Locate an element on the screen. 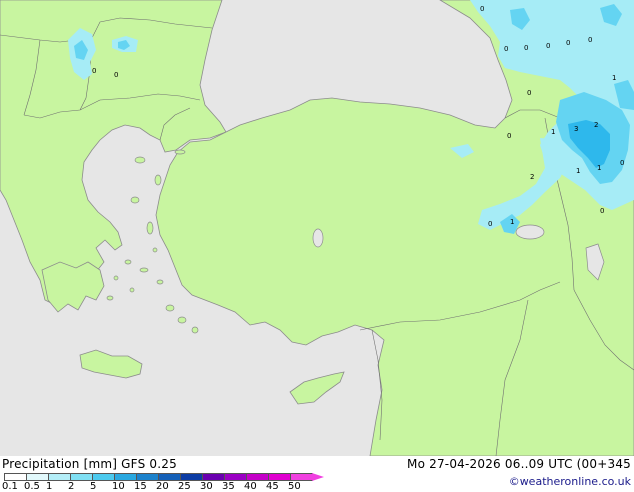  scale-tick-label: 40 is located at coordinates (250, 486).